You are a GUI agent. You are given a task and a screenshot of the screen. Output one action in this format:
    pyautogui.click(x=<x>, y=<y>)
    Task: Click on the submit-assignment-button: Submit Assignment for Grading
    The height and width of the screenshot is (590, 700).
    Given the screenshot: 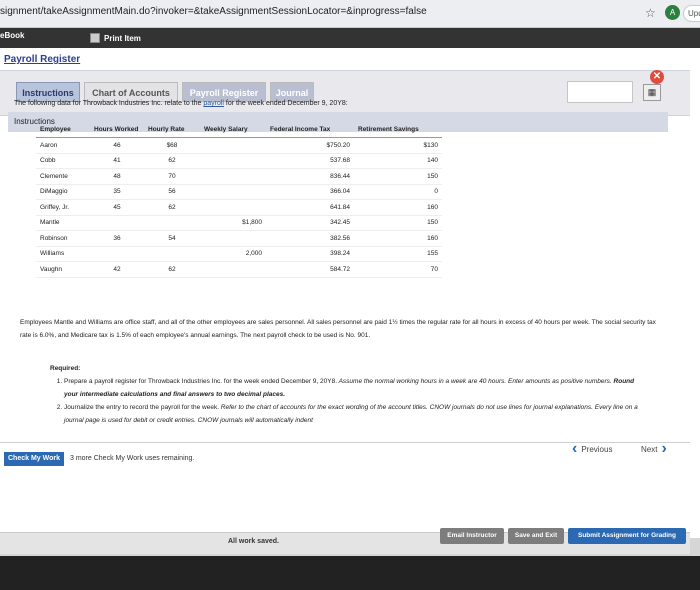 What is the action you would take?
    pyautogui.click(x=627, y=536)
    